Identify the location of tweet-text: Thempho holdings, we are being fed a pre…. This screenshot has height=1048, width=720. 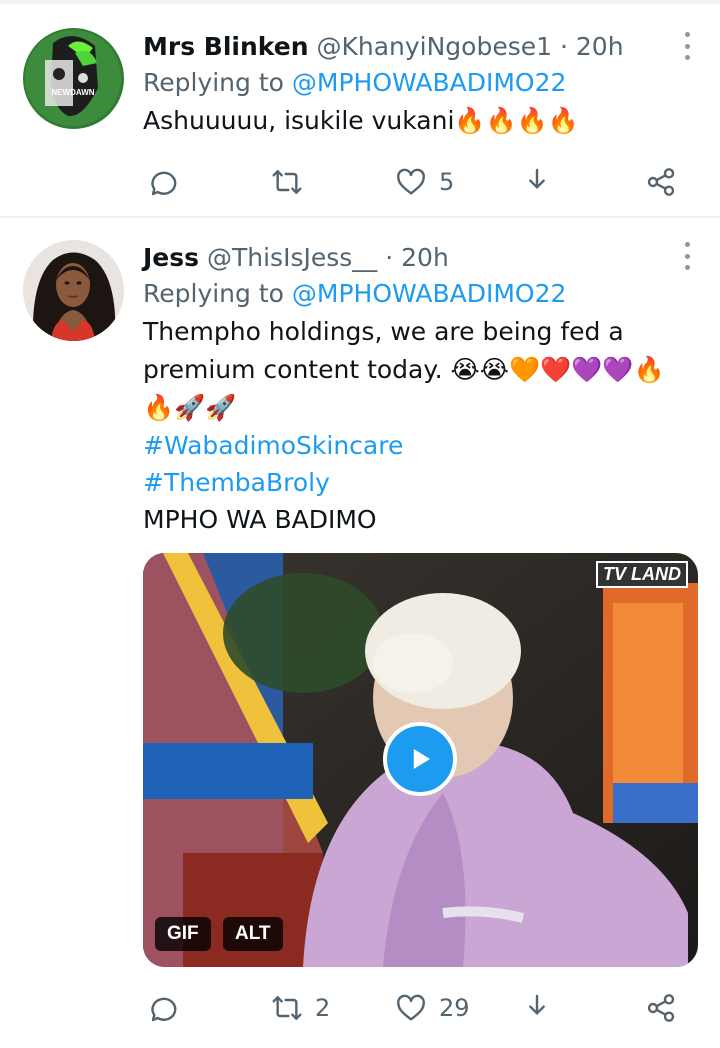
(416, 370).